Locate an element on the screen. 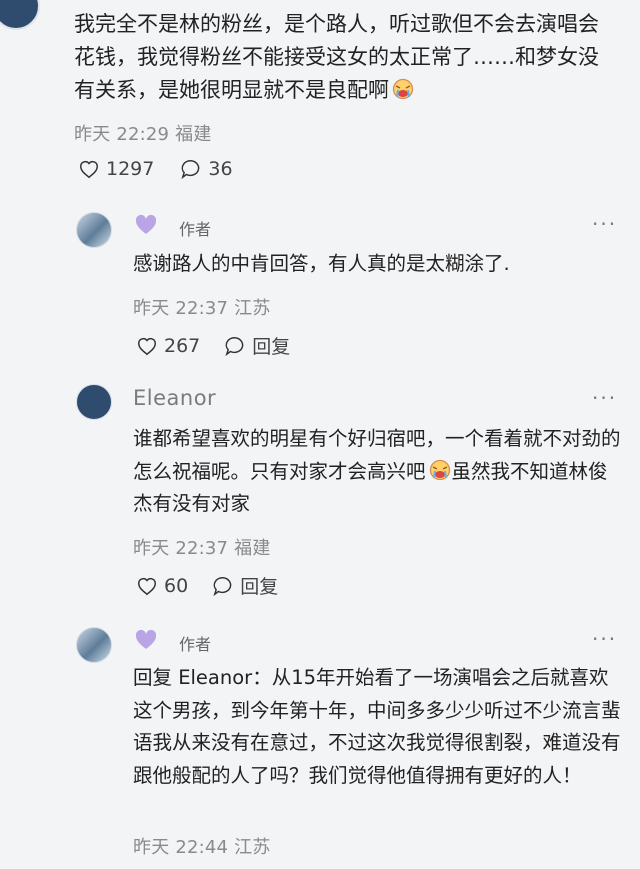 The width and height of the screenshot is (640, 869). top-comment-button: 36 is located at coordinates (206, 169).